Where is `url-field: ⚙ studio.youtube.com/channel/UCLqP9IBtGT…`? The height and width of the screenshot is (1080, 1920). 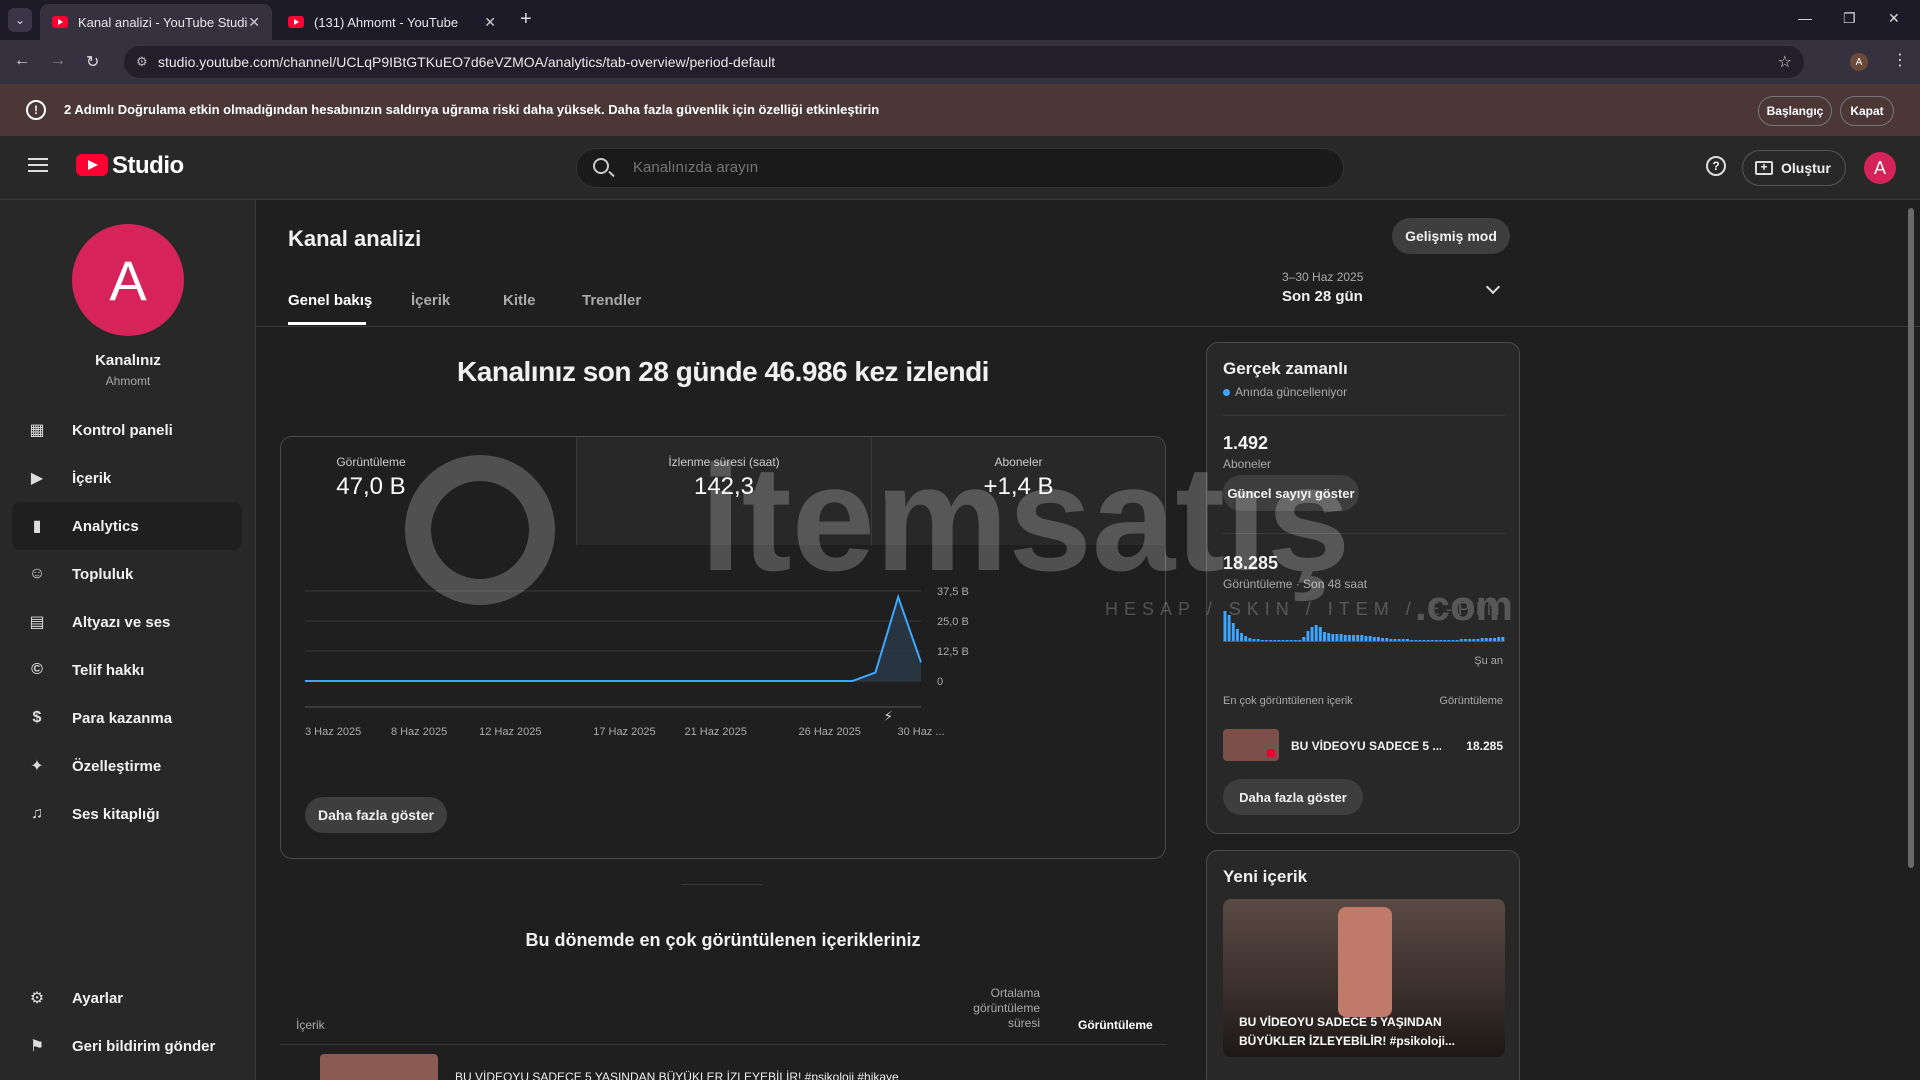
url-field: ⚙ studio.youtube.com/channel/UCLqP9IBtGT… is located at coordinates (964, 62).